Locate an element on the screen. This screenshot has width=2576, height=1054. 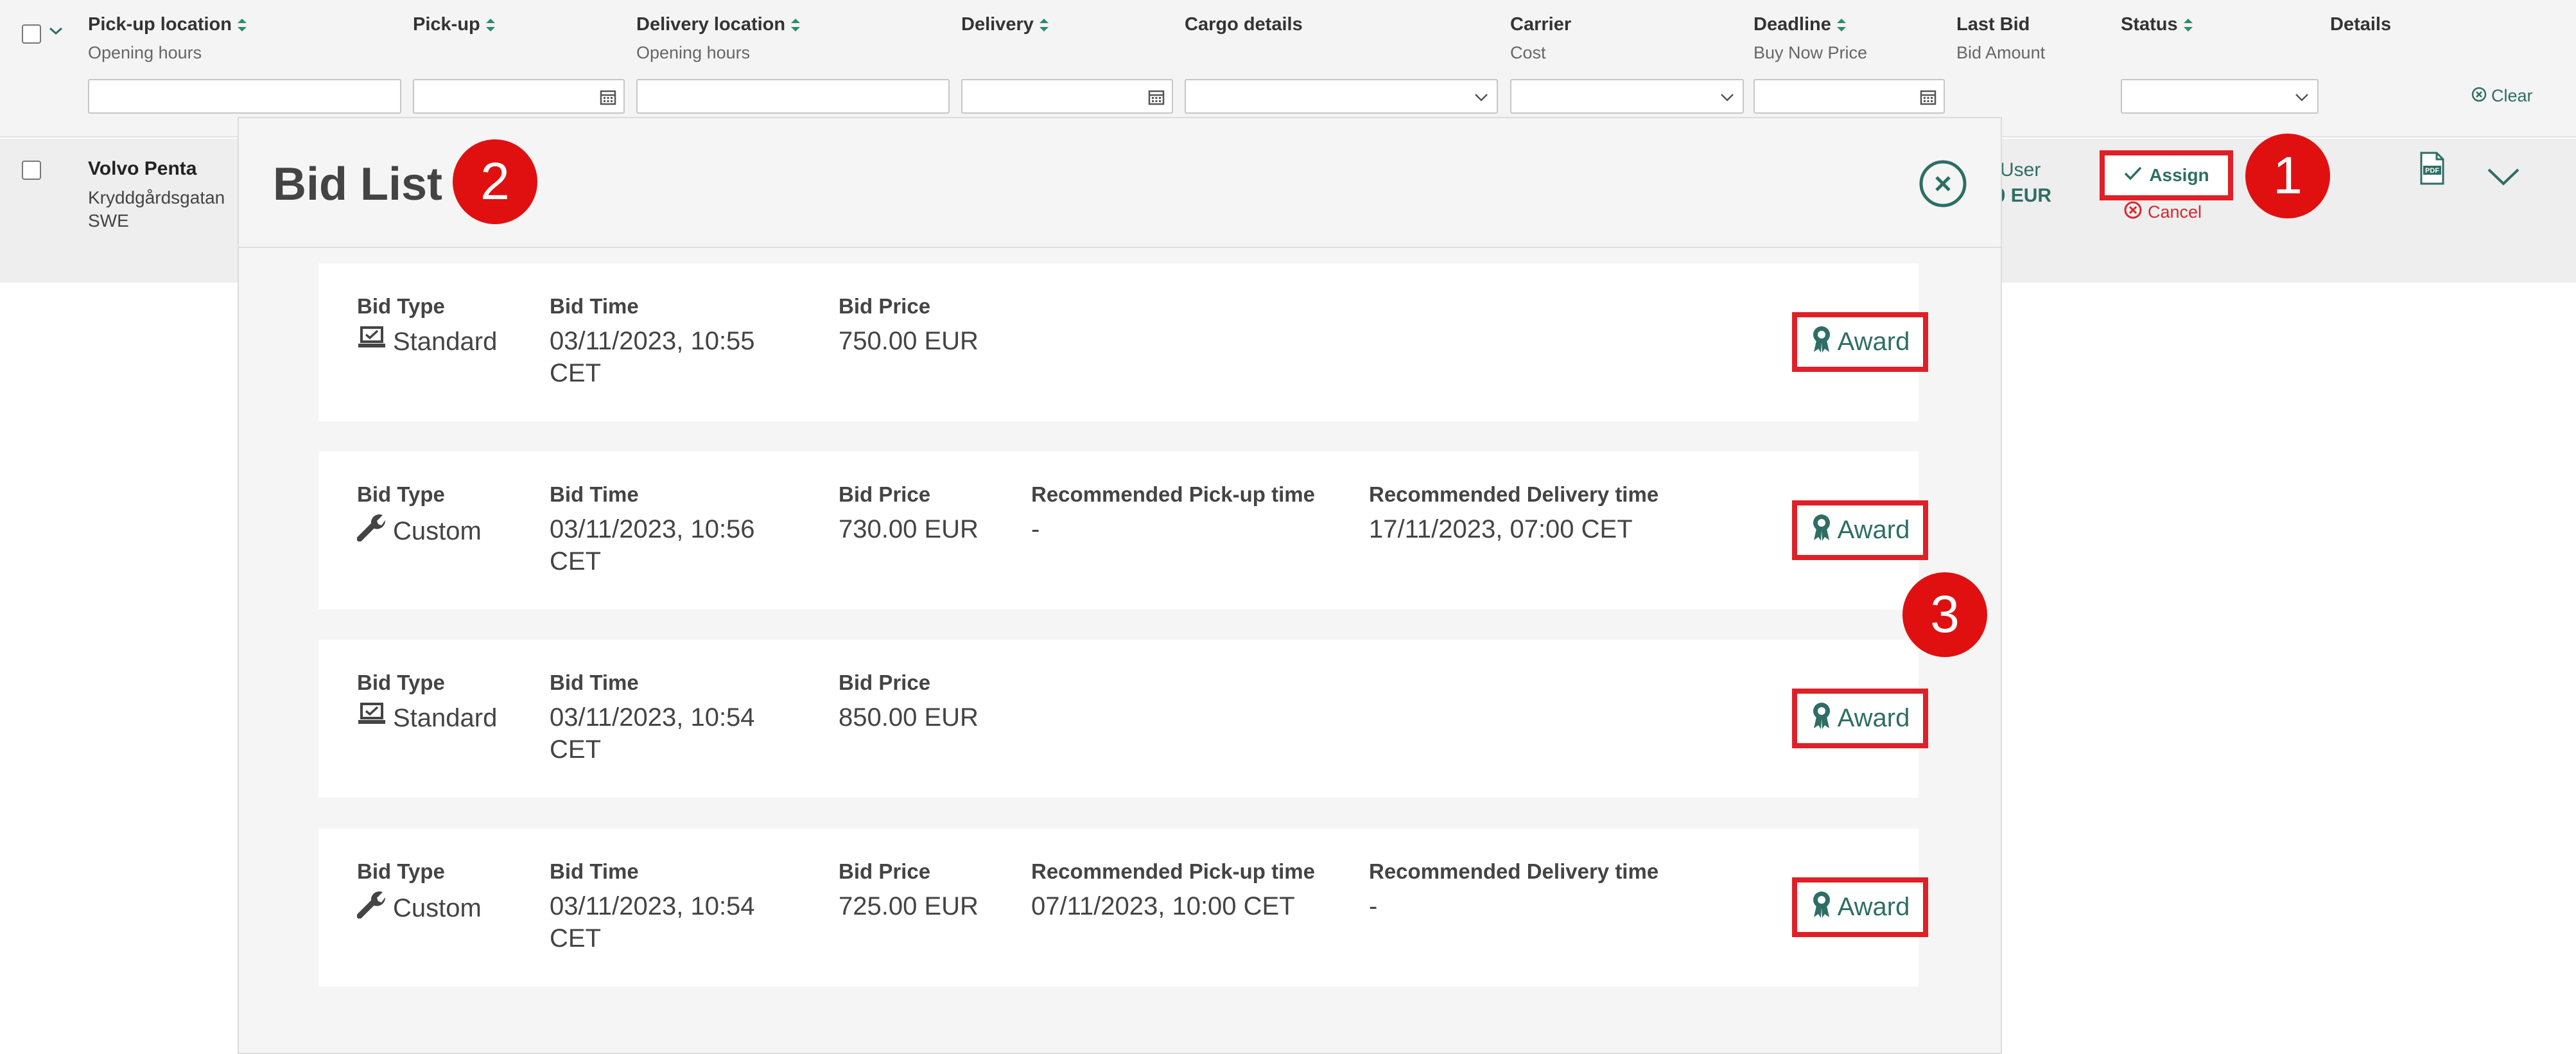
deadline-filter is located at coordinates (1849, 96).